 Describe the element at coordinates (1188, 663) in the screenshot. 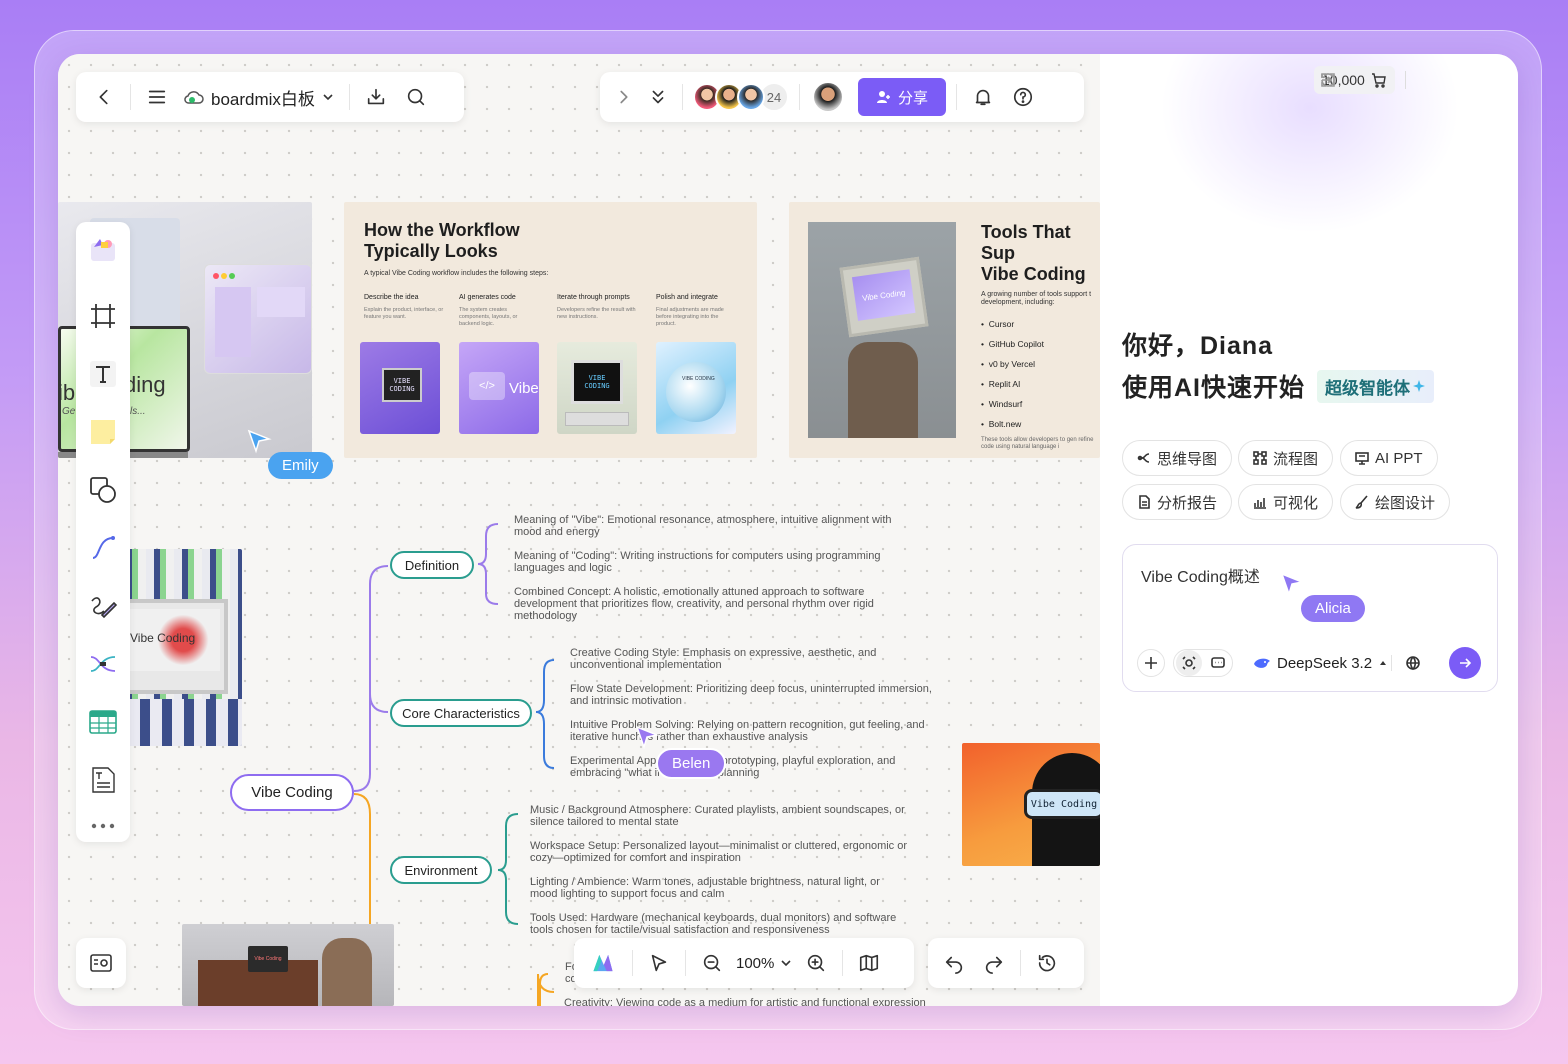

I see `agent-mode-button` at that location.